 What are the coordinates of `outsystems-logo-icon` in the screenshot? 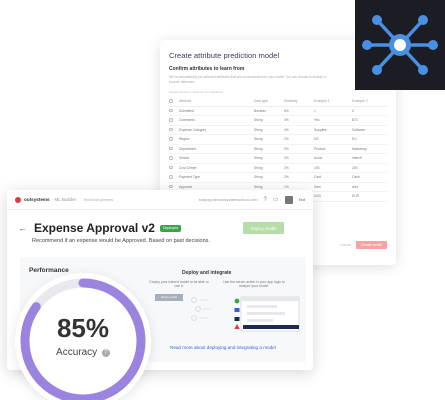 It's located at (18, 199).